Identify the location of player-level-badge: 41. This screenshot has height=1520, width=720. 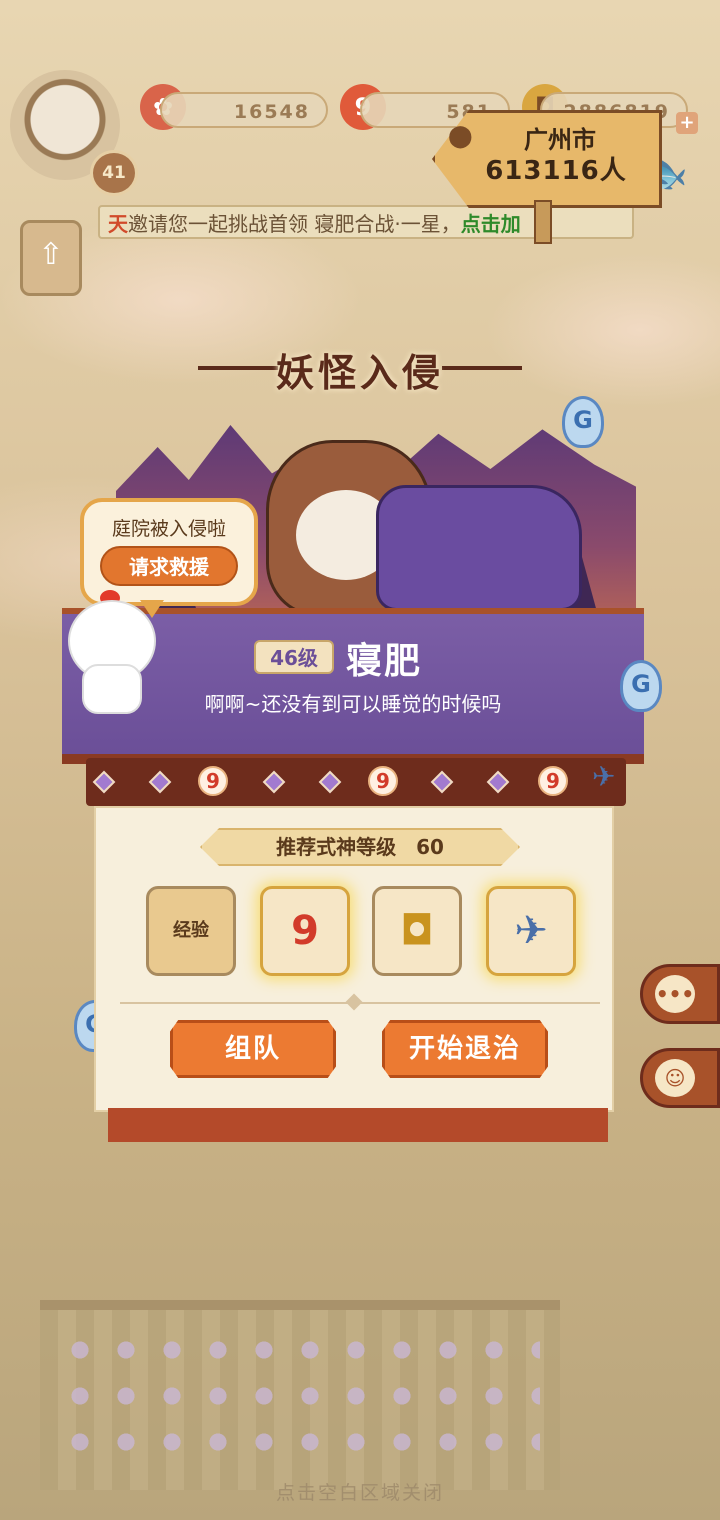
(114, 173).